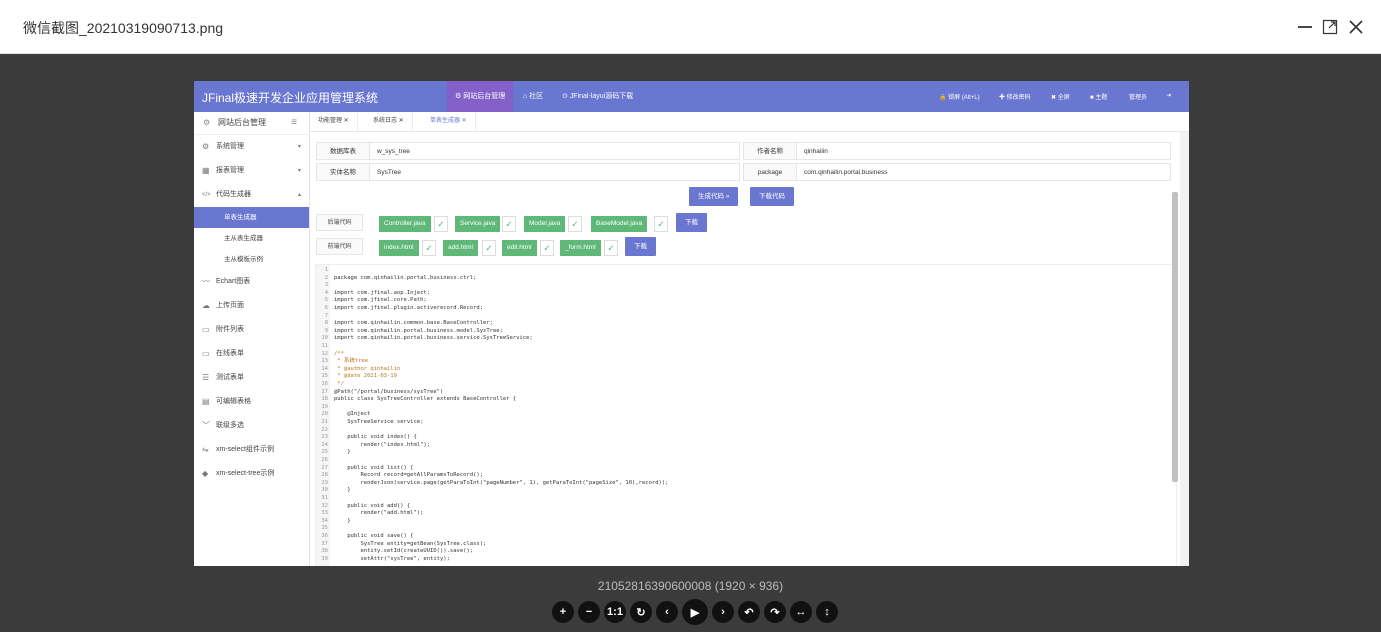 This screenshot has width=1381, height=632. What do you see at coordinates (772, 196) in the screenshot?
I see `download-code-button: 下载代码` at bounding box center [772, 196].